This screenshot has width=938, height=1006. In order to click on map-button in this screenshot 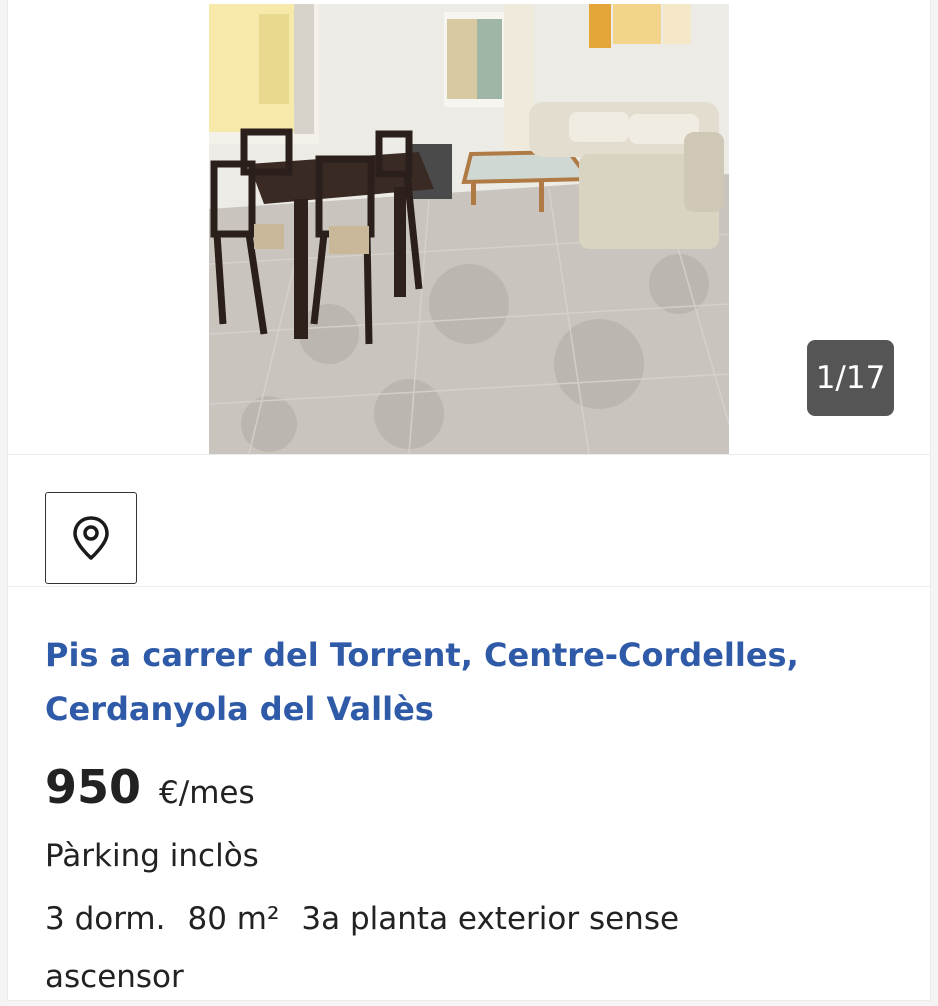, I will do `click(91, 538)`.